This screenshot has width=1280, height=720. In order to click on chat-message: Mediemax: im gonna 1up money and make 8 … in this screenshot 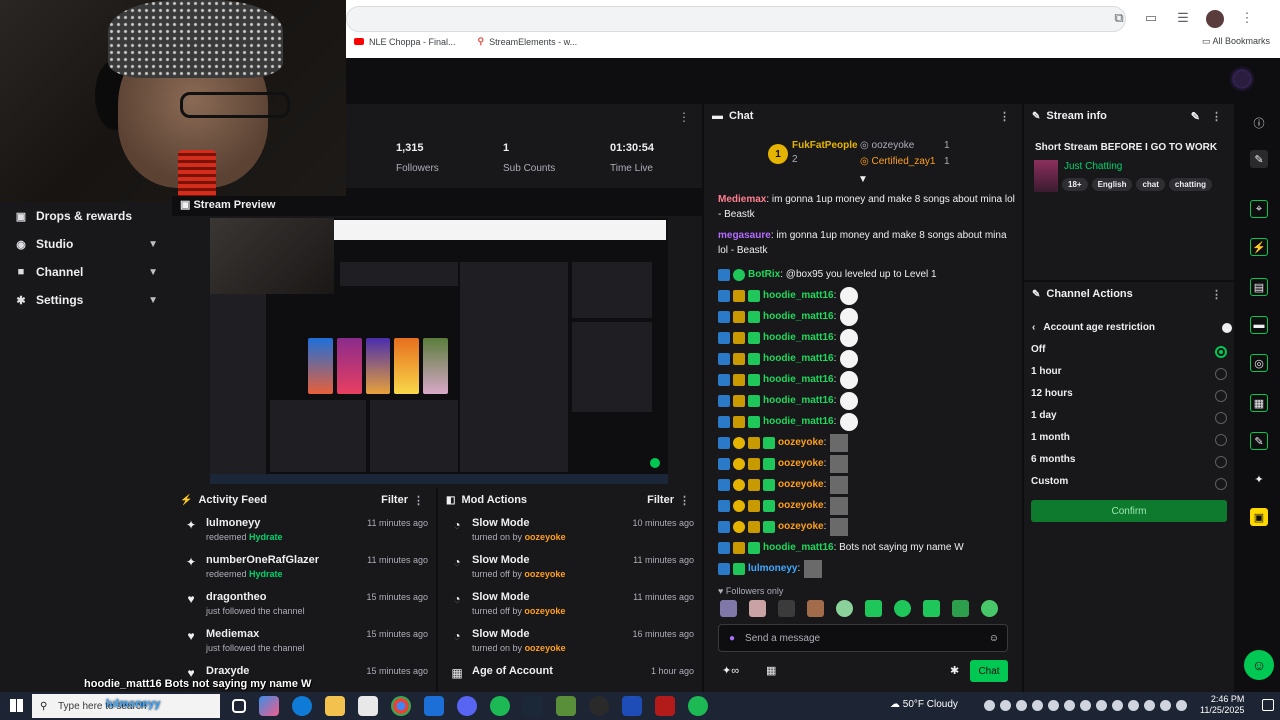, I will do `click(868, 207)`.